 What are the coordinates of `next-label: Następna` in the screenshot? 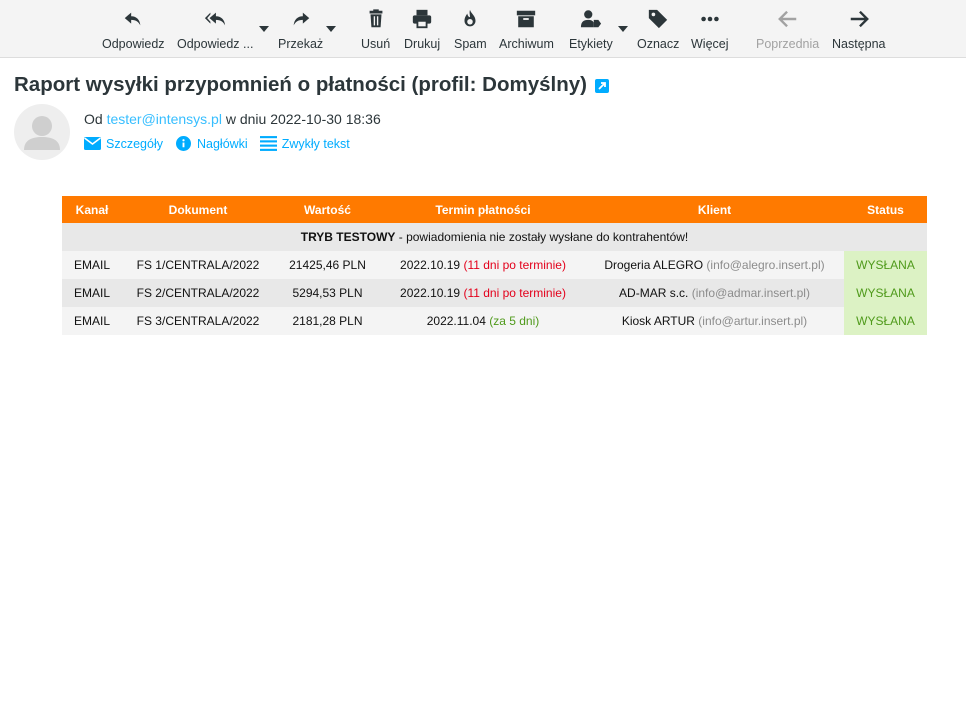 It's located at (859, 44).